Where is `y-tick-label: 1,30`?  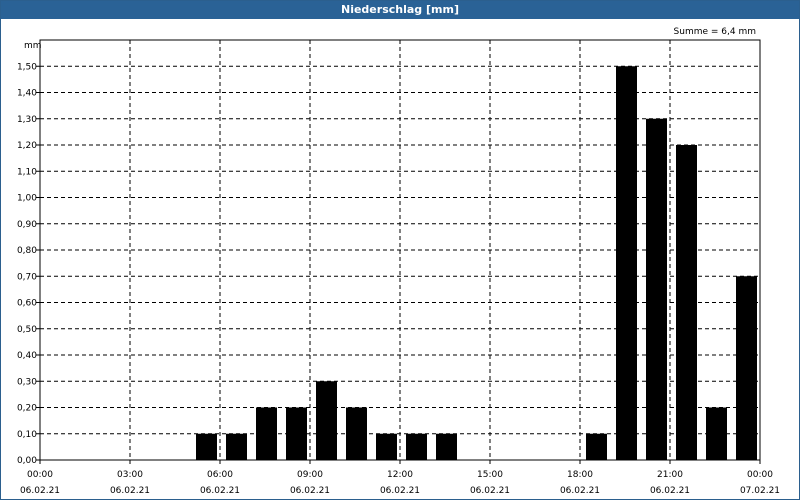 y-tick-label: 1,30 is located at coordinates (27, 120).